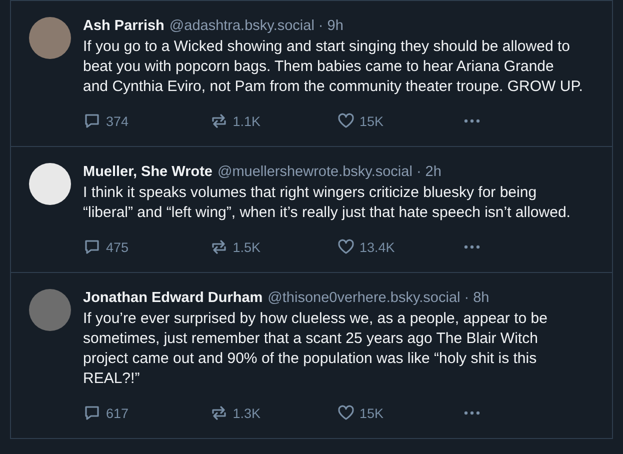 The height and width of the screenshot is (454, 623). Describe the element at coordinates (117, 247) in the screenshot. I see `reply-count: 475` at that location.